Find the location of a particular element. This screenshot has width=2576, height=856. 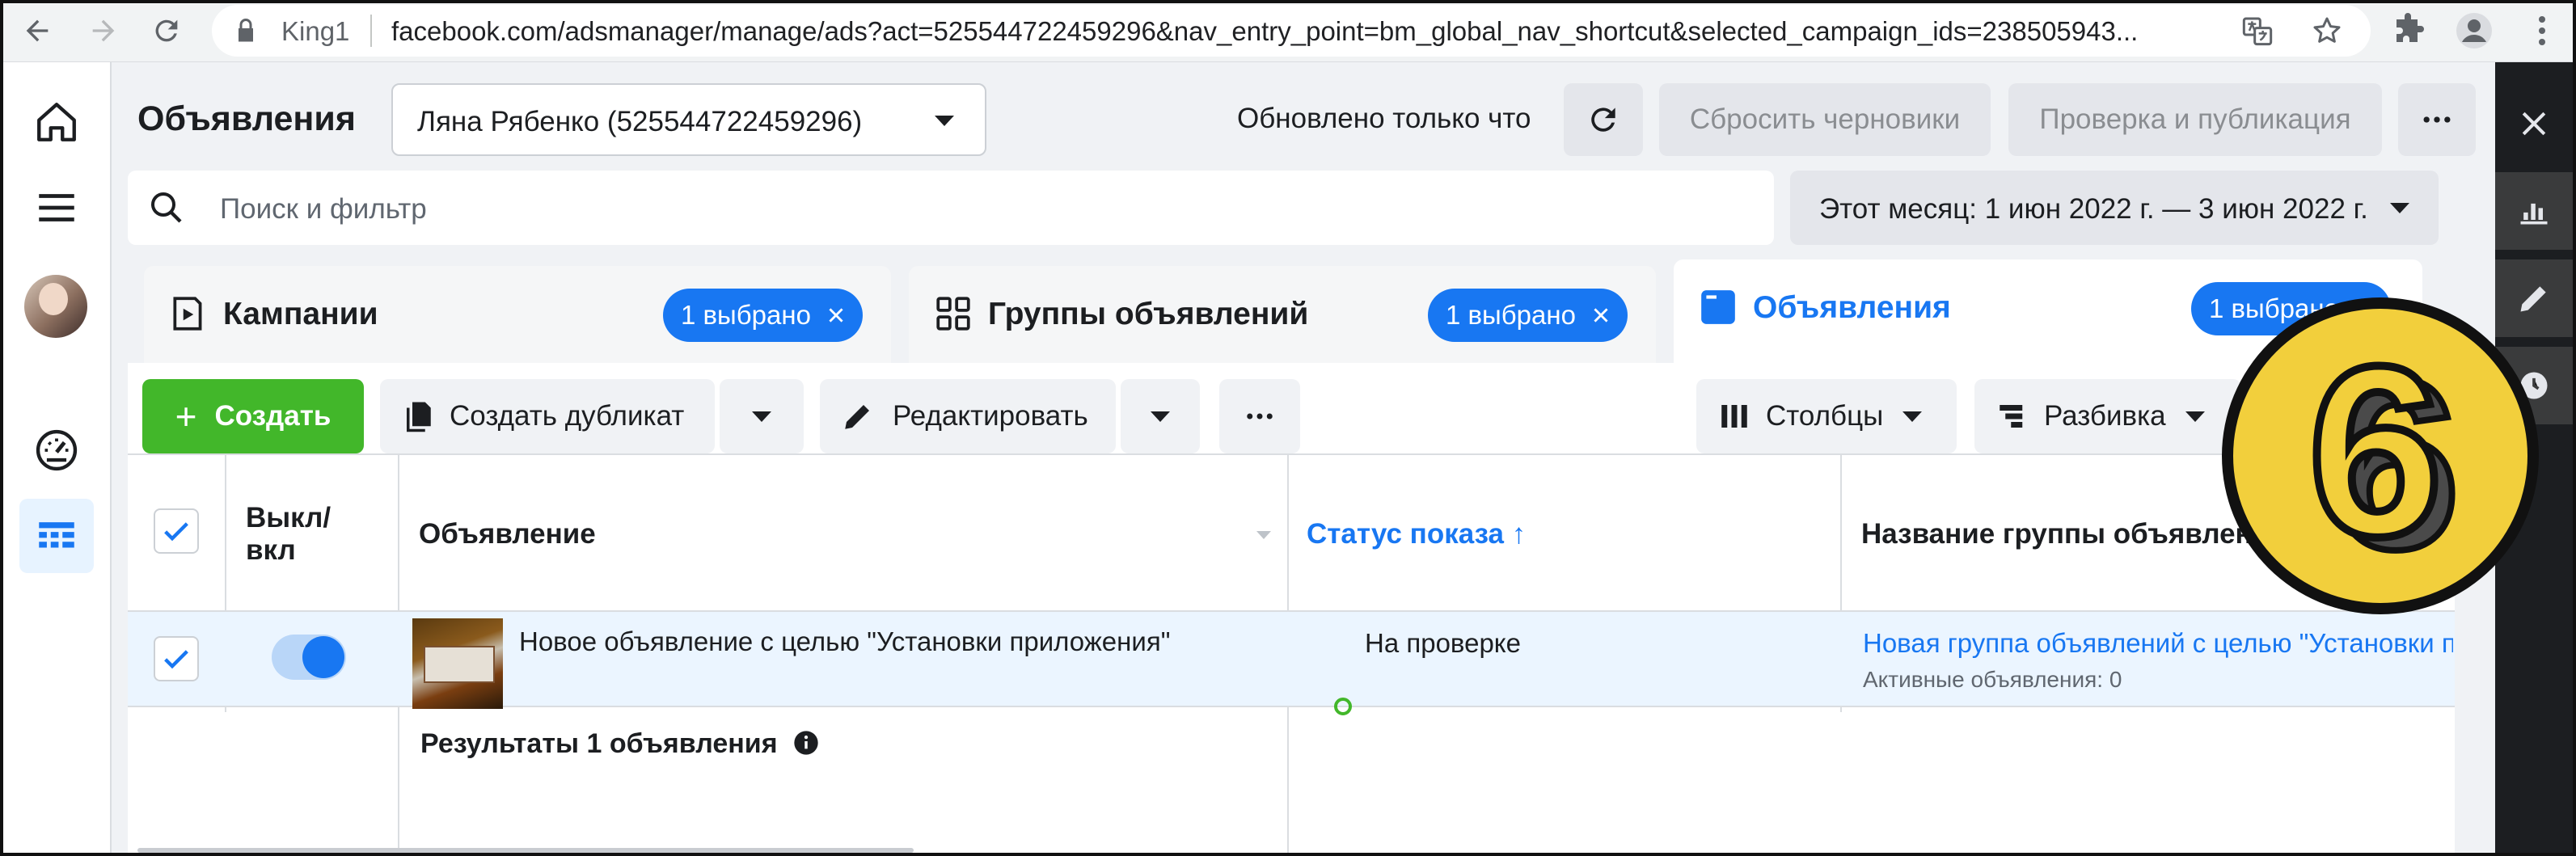

back-button is located at coordinates (37, 30).